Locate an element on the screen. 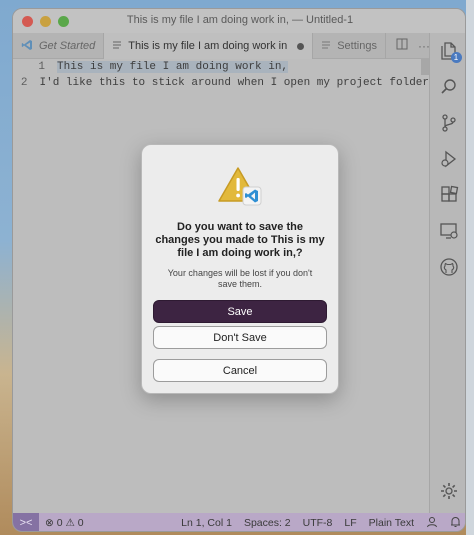 This screenshot has width=474, height=535. source-control-icon is located at coordinates (448, 123).